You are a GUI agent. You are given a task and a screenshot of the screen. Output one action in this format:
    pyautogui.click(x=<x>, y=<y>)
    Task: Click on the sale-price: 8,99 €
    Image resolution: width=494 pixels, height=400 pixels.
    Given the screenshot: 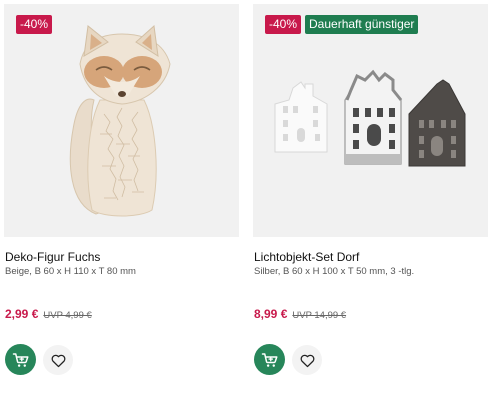 What is the action you would take?
    pyautogui.click(x=271, y=314)
    